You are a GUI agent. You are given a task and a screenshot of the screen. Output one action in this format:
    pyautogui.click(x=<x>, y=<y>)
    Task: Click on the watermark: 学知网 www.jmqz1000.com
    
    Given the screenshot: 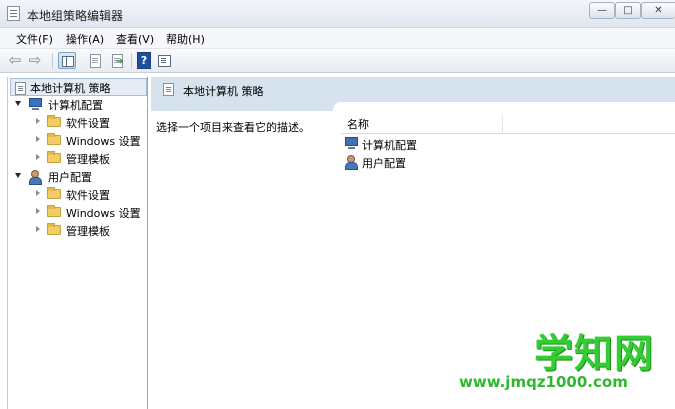 What is the action you would take?
    pyautogui.click(x=564, y=363)
    